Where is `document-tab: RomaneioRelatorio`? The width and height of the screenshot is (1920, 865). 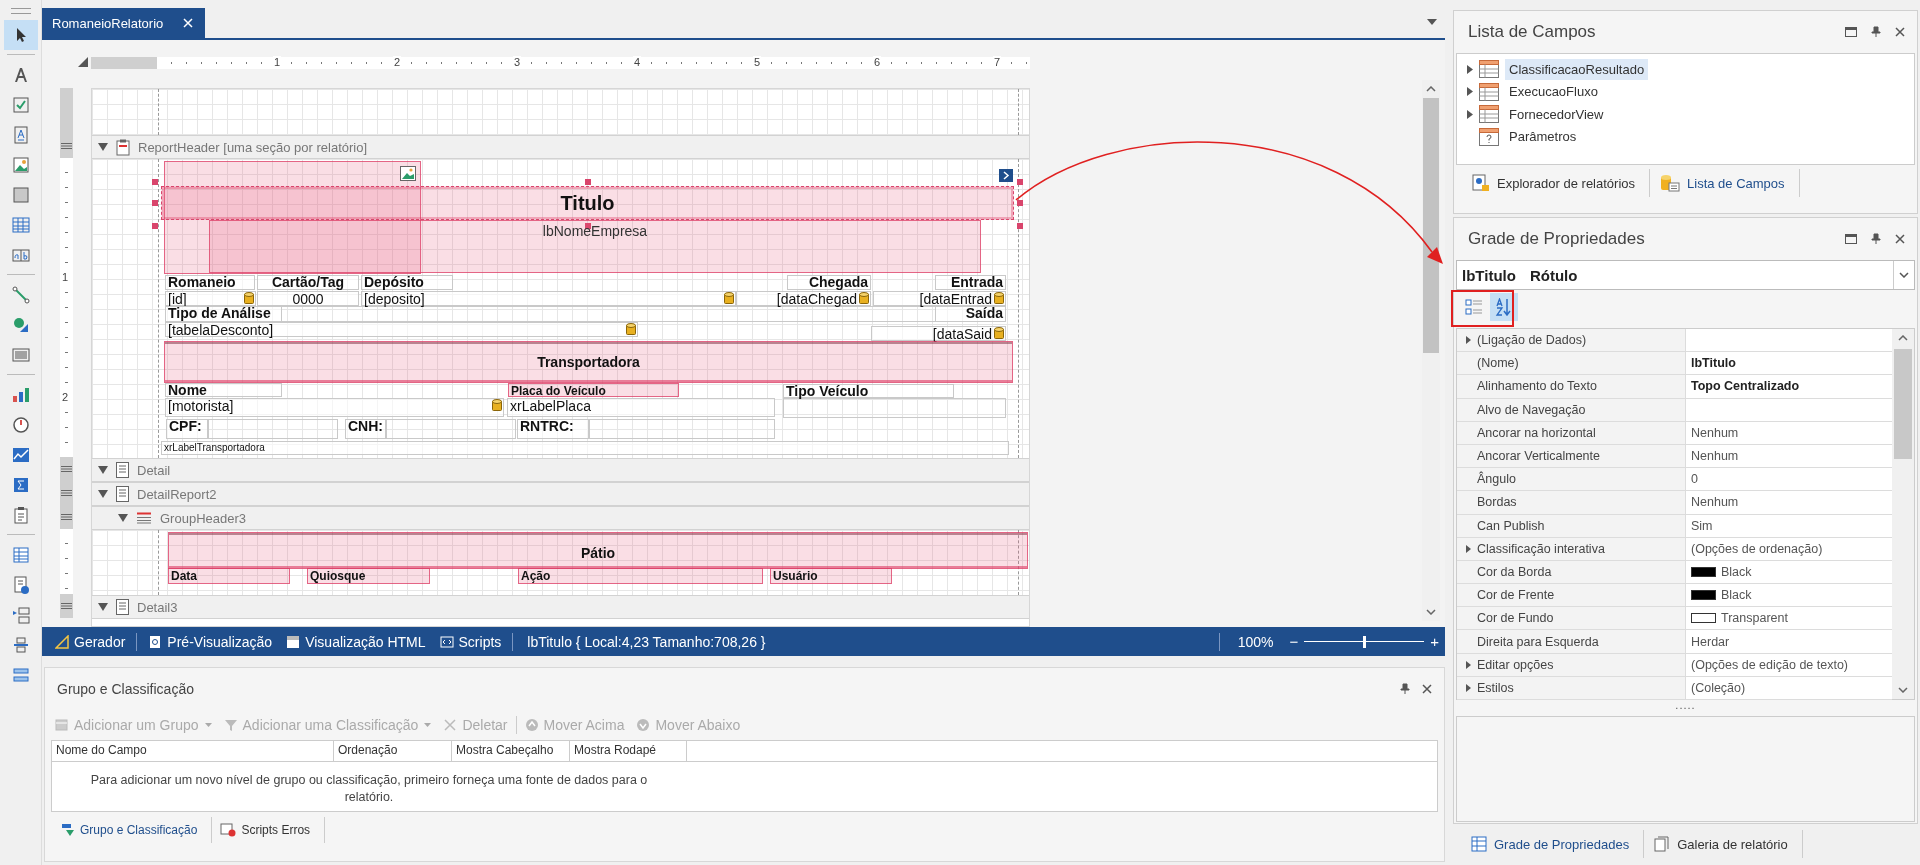 document-tab: RomaneioRelatorio is located at coordinates (123, 23).